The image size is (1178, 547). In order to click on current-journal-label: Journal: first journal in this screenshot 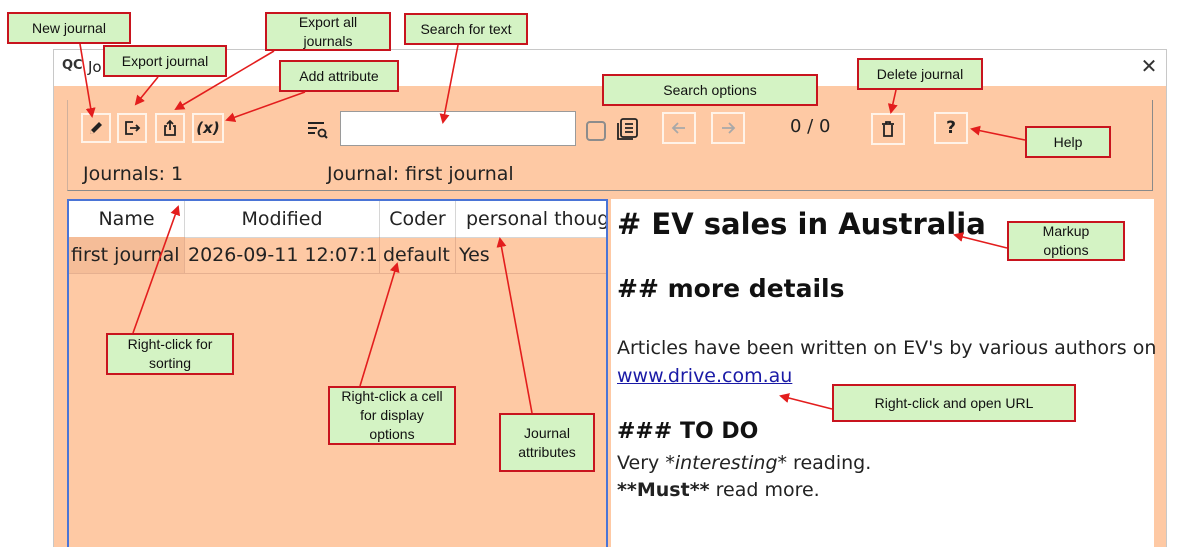, I will do `click(420, 174)`.